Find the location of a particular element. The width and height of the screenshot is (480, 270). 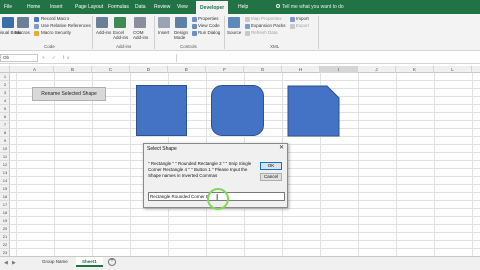

view-code-button: View Code is located at coordinates (209, 26).